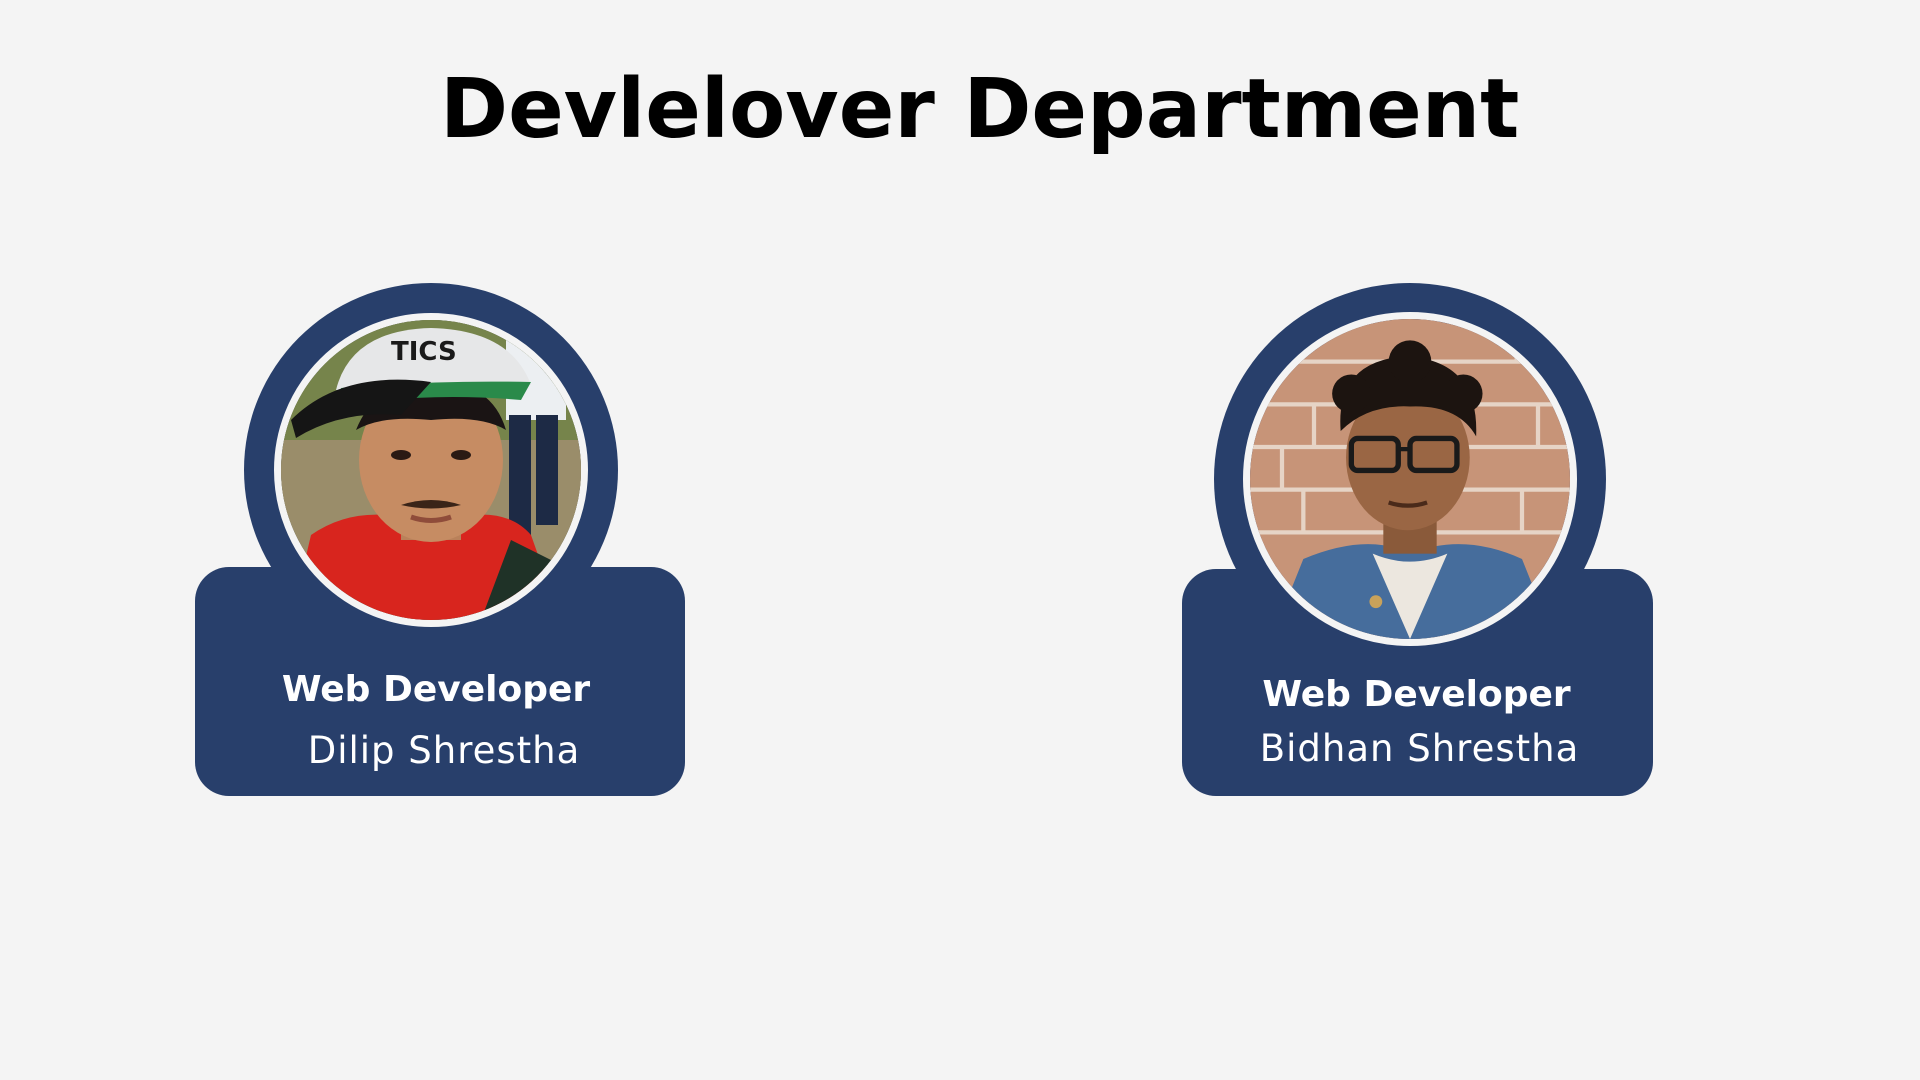  What do you see at coordinates (980, 109) in the screenshot?
I see `page-title: Devlelover Department` at bounding box center [980, 109].